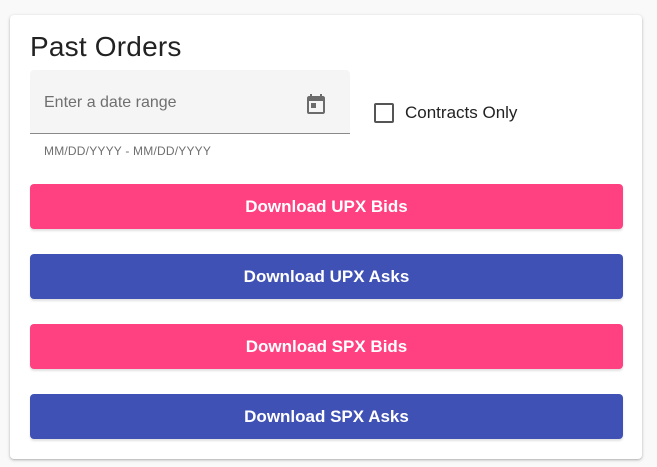  Describe the element at coordinates (461, 112) in the screenshot. I see `contracts-only-label: Contracts Only` at that location.